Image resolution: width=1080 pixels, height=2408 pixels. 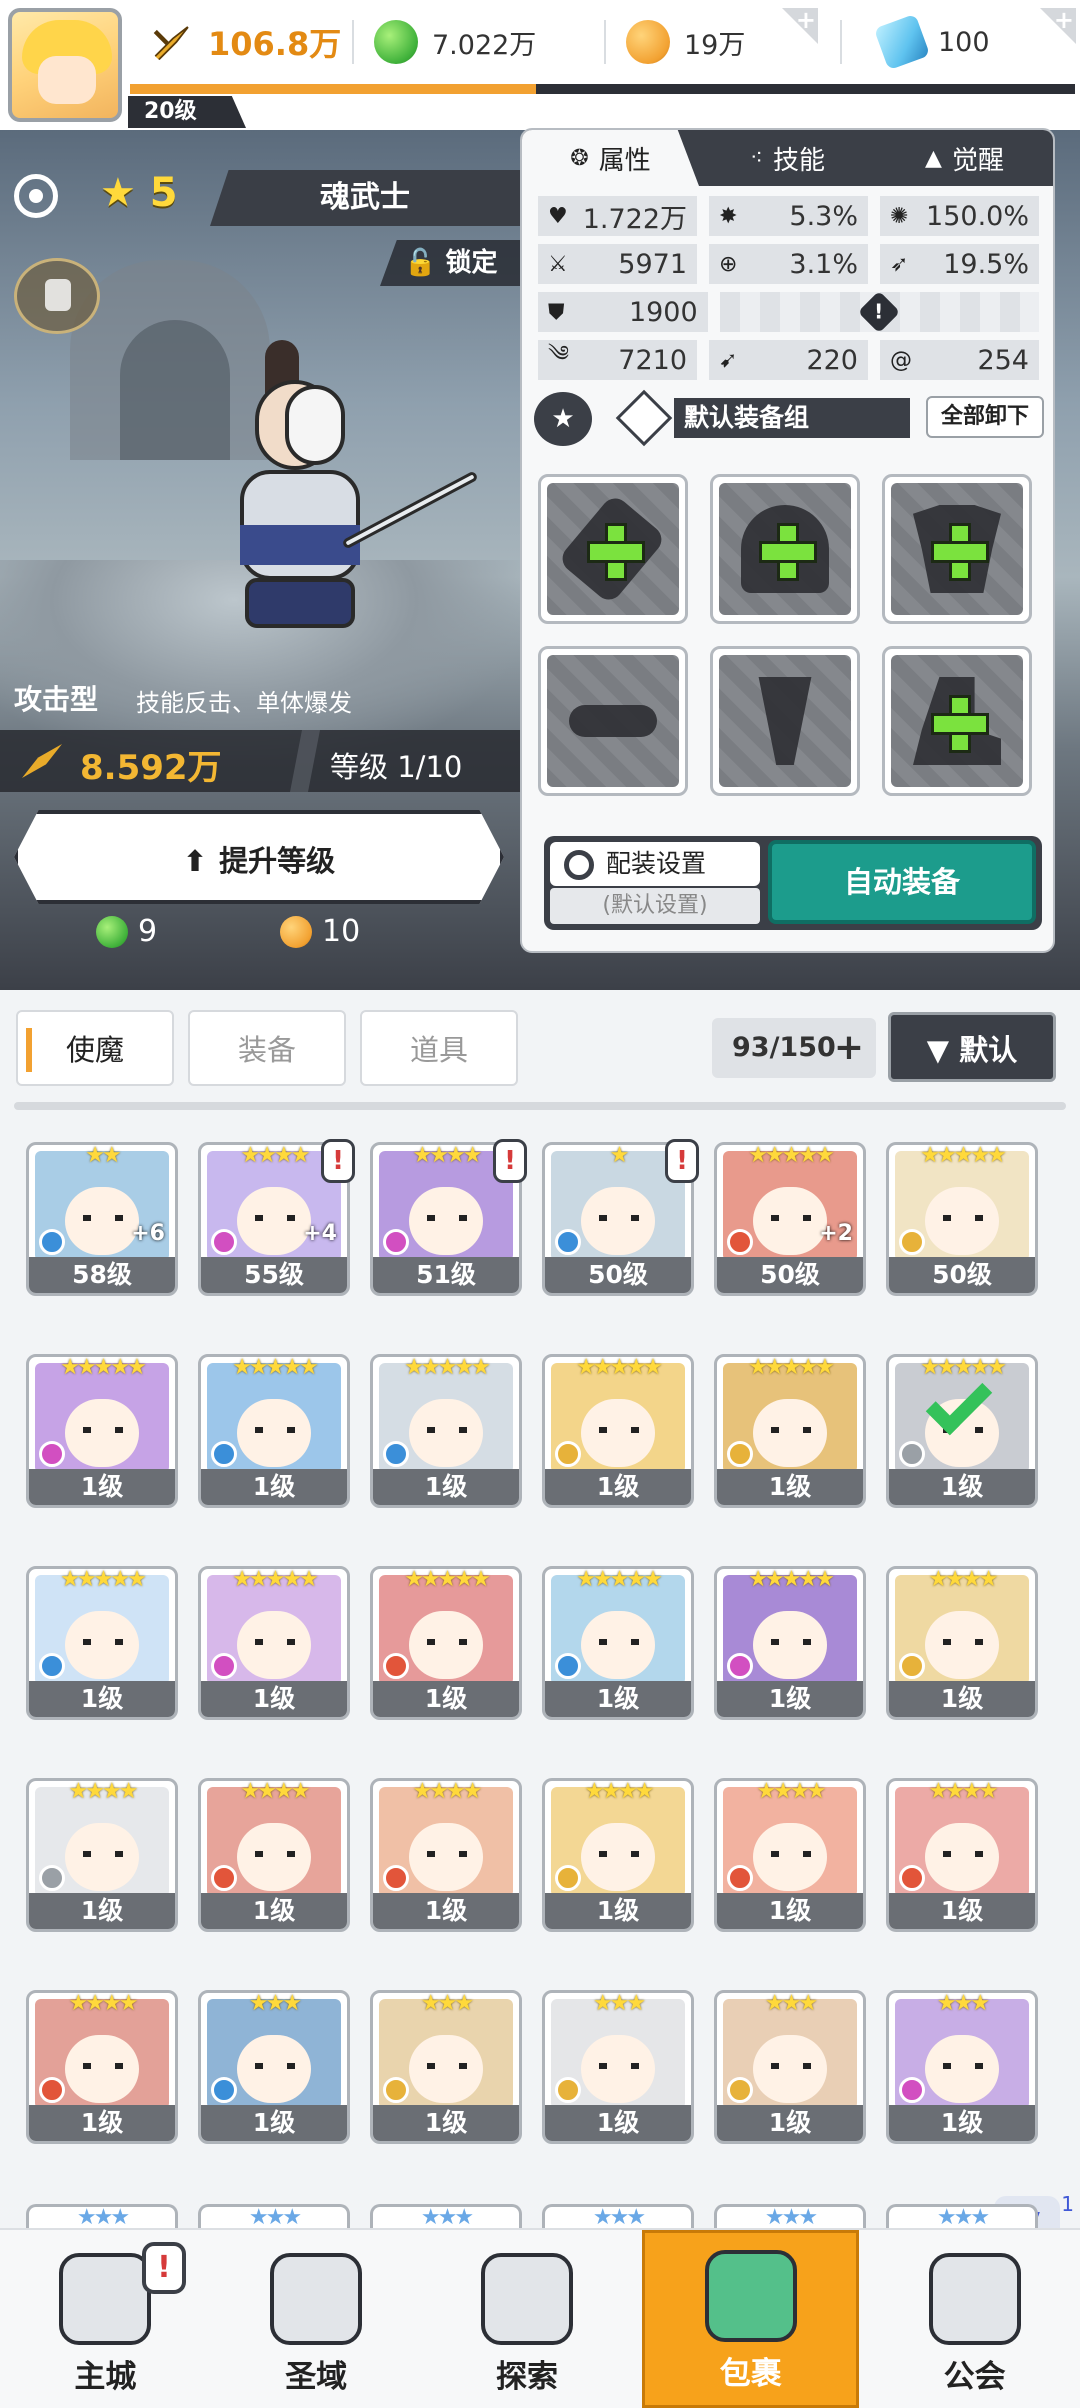 What do you see at coordinates (527, 2319) in the screenshot?
I see `nav-item-2: 探索` at bounding box center [527, 2319].